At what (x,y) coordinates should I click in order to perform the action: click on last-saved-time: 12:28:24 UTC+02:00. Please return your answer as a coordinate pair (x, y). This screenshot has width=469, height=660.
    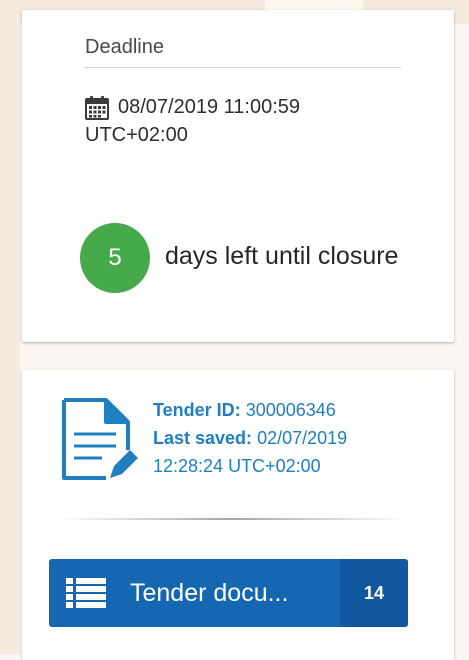
    Looking at the image, I should click on (237, 466).